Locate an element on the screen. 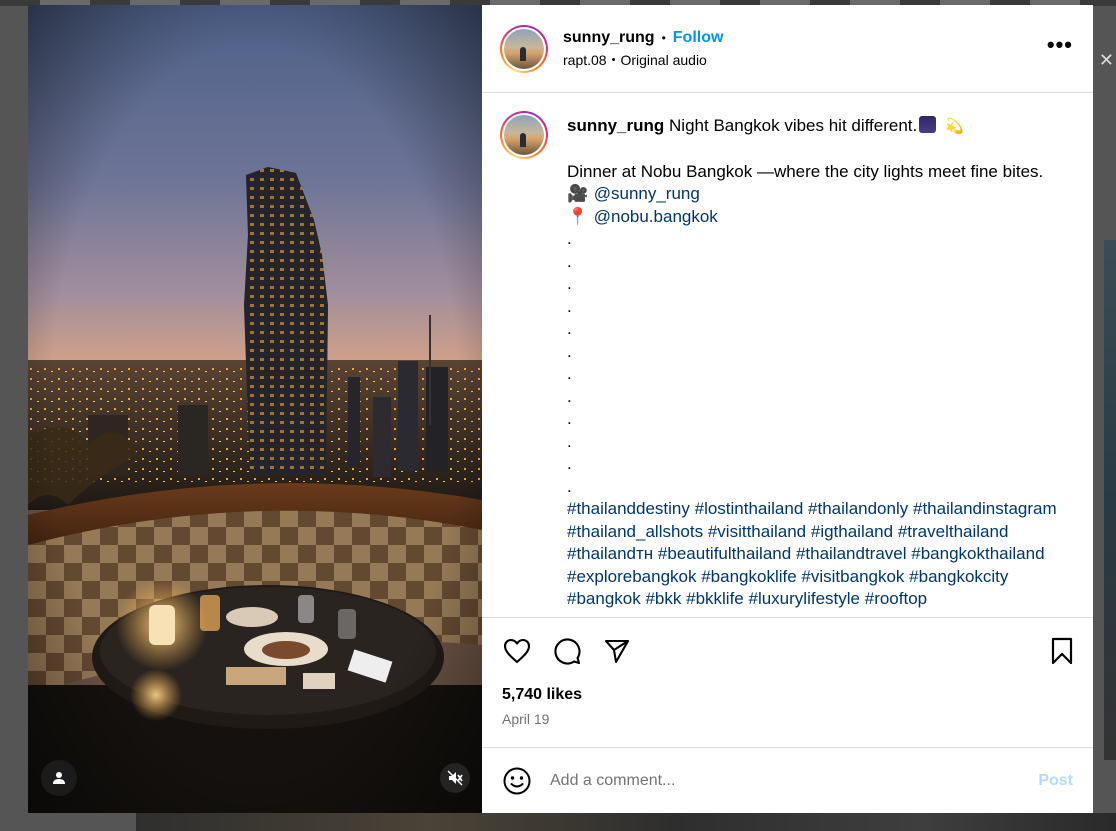 This screenshot has height=831, width=1116. caption-username: sunny_rung is located at coordinates (615, 125).